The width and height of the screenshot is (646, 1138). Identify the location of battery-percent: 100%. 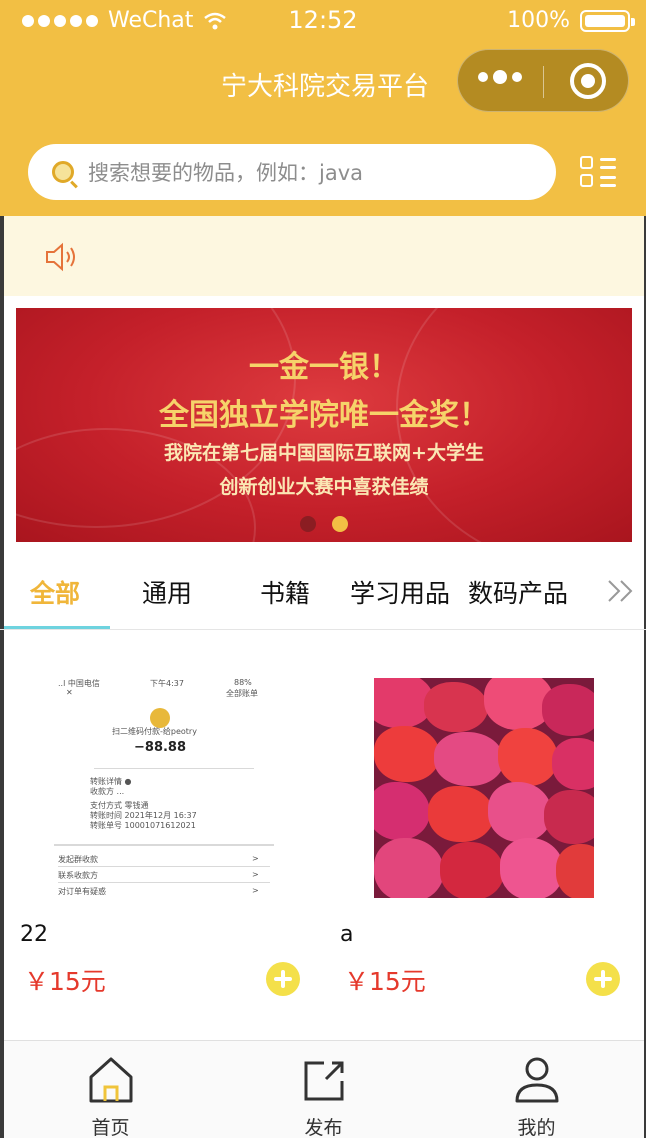
(538, 20).